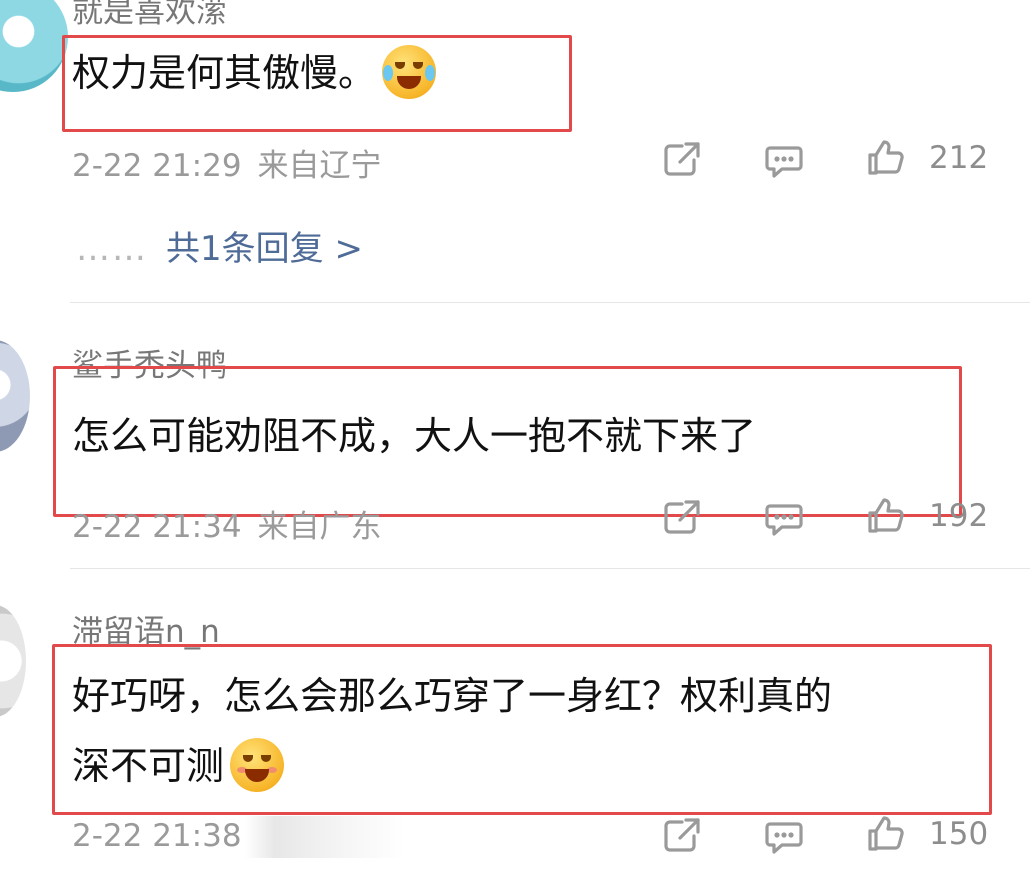 The width and height of the screenshot is (1030, 880). I want to click on comment-meta: 2-22 21:29 来自辽宁, so click(227, 162).